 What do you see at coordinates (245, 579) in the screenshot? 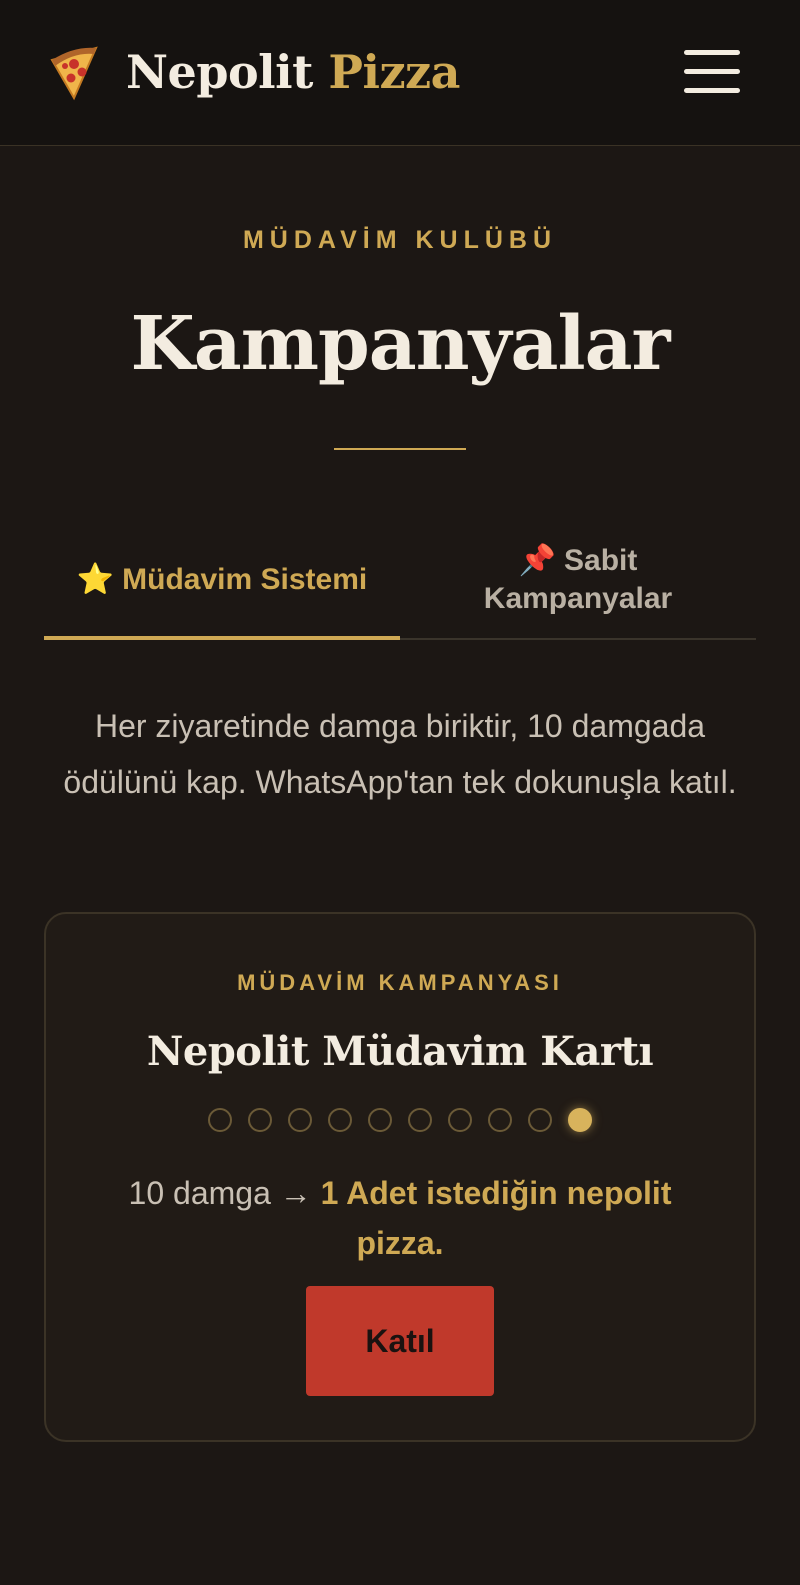
I see `tab-label: Müdavim Sistemi` at bounding box center [245, 579].